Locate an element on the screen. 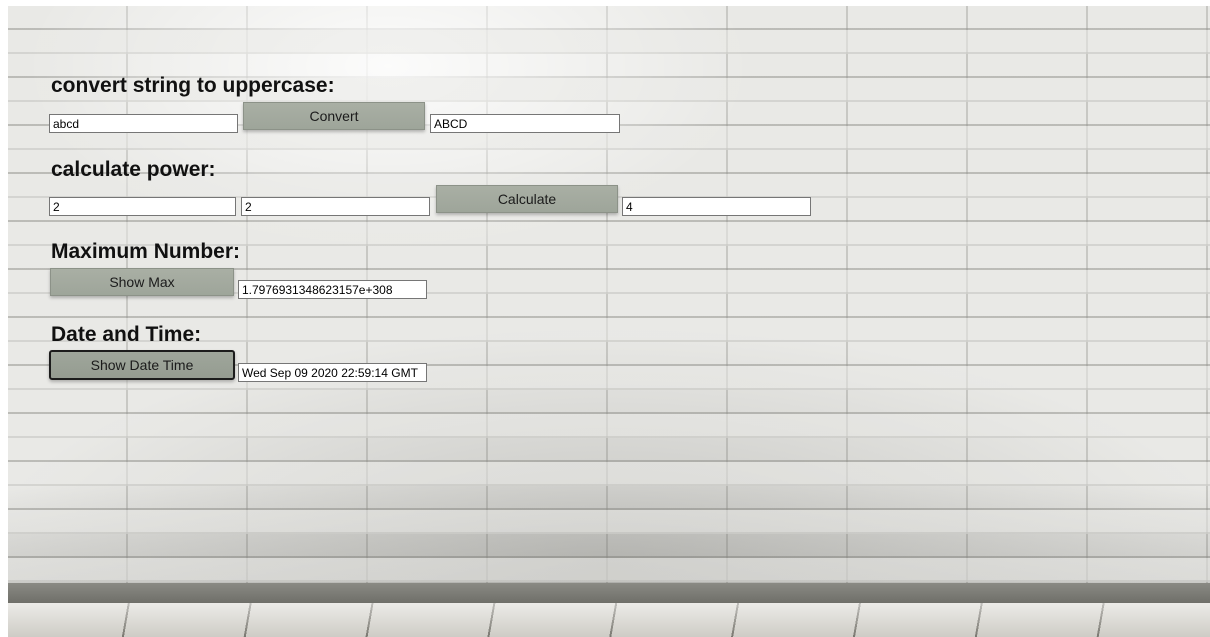 The image size is (1210, 637). convert-button: Convert is located at coordinates (334, 116).